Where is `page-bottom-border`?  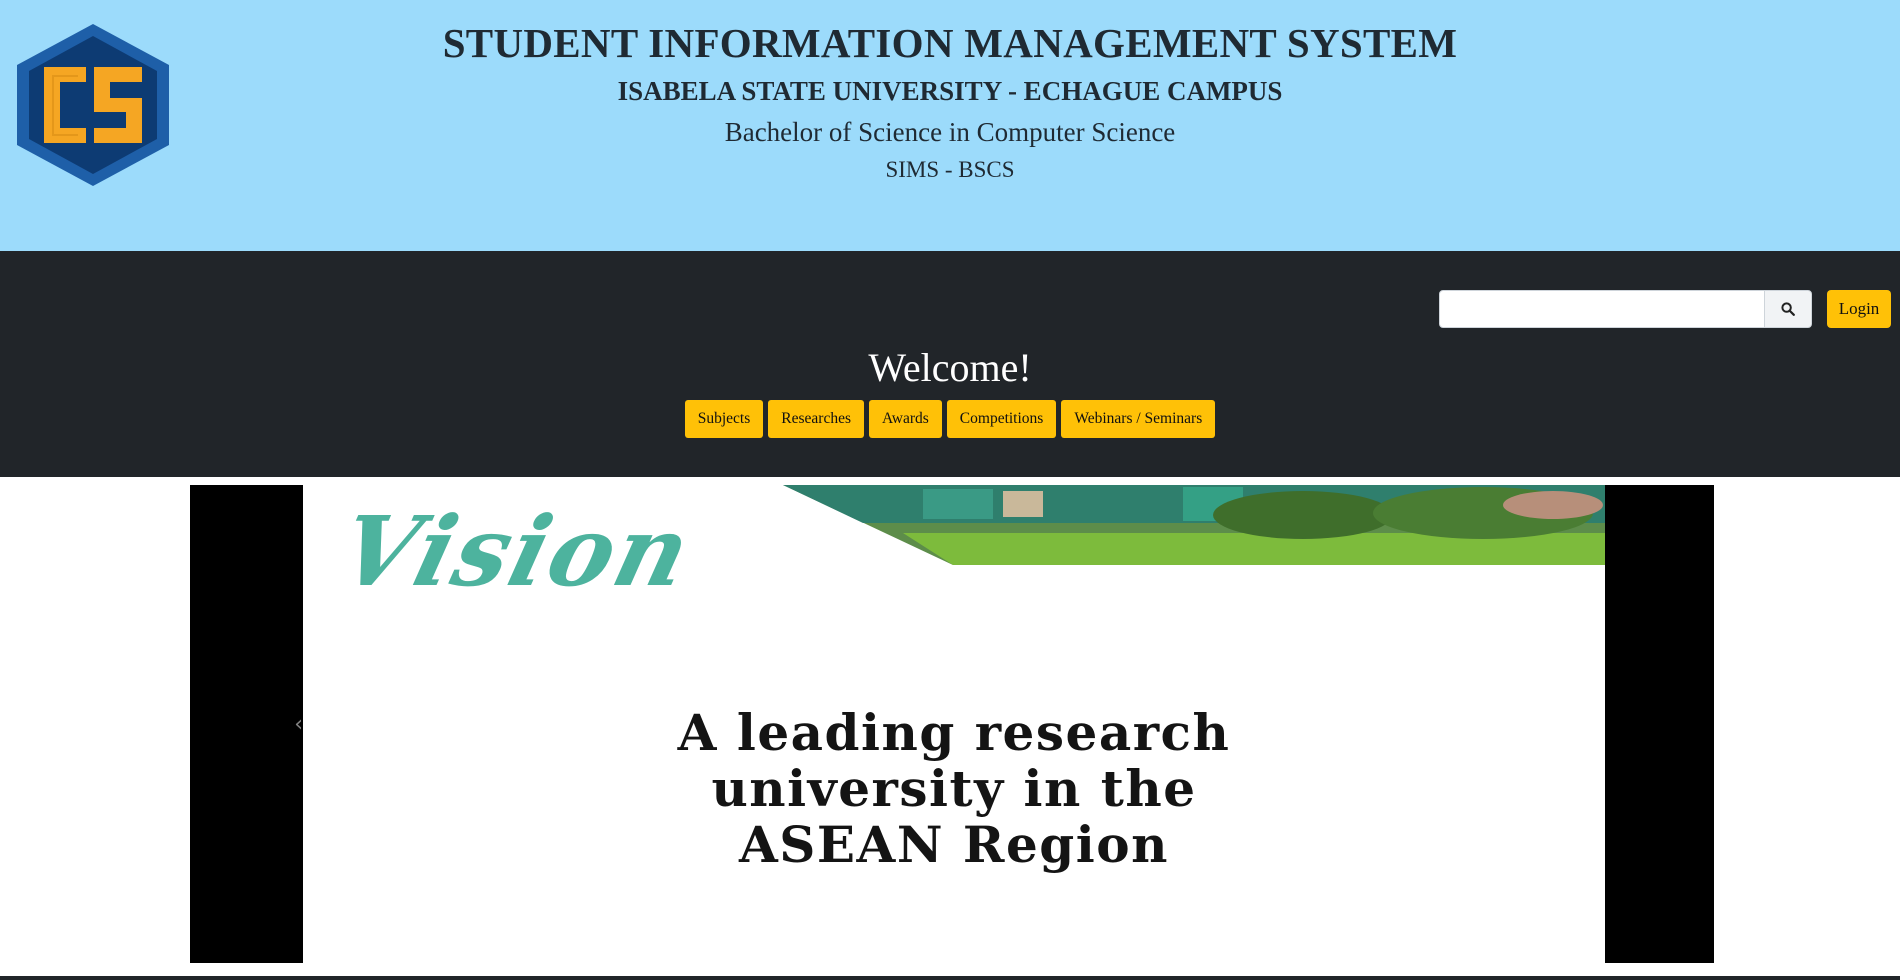
page-bottom-border is located at coordinates (950, 978).